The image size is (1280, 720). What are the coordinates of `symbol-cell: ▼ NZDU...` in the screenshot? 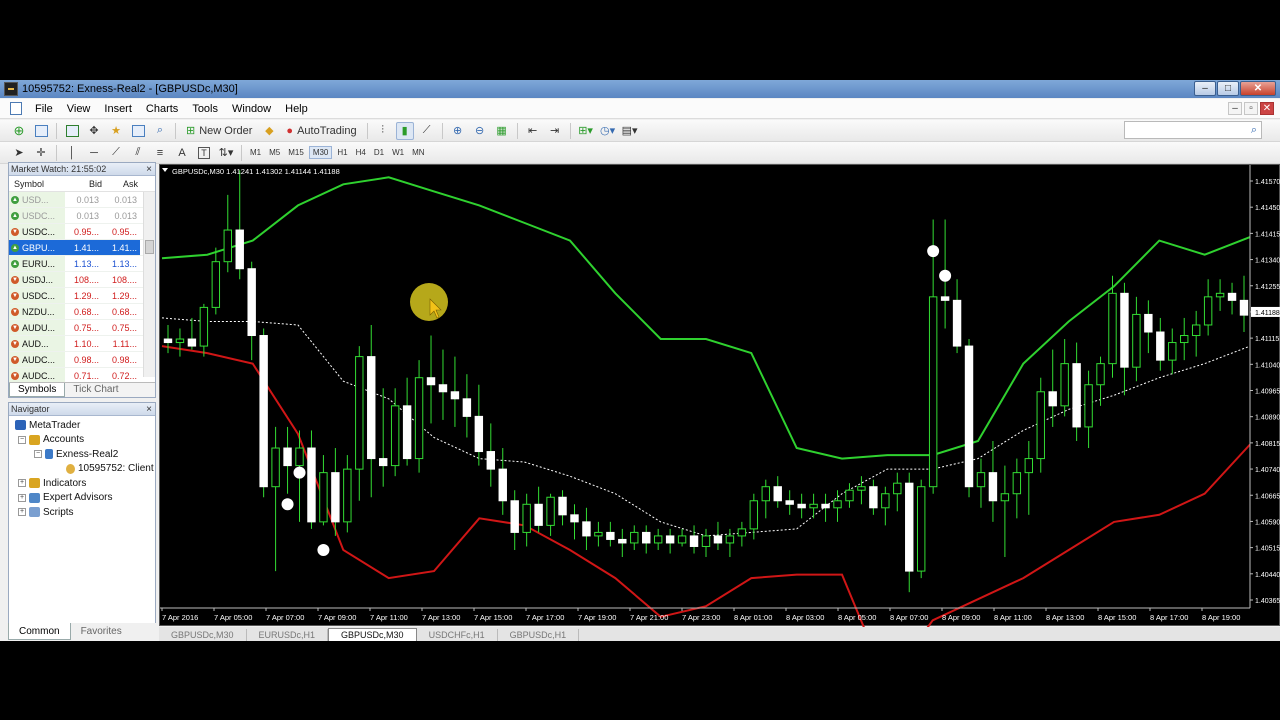 It's located at (37, 311).